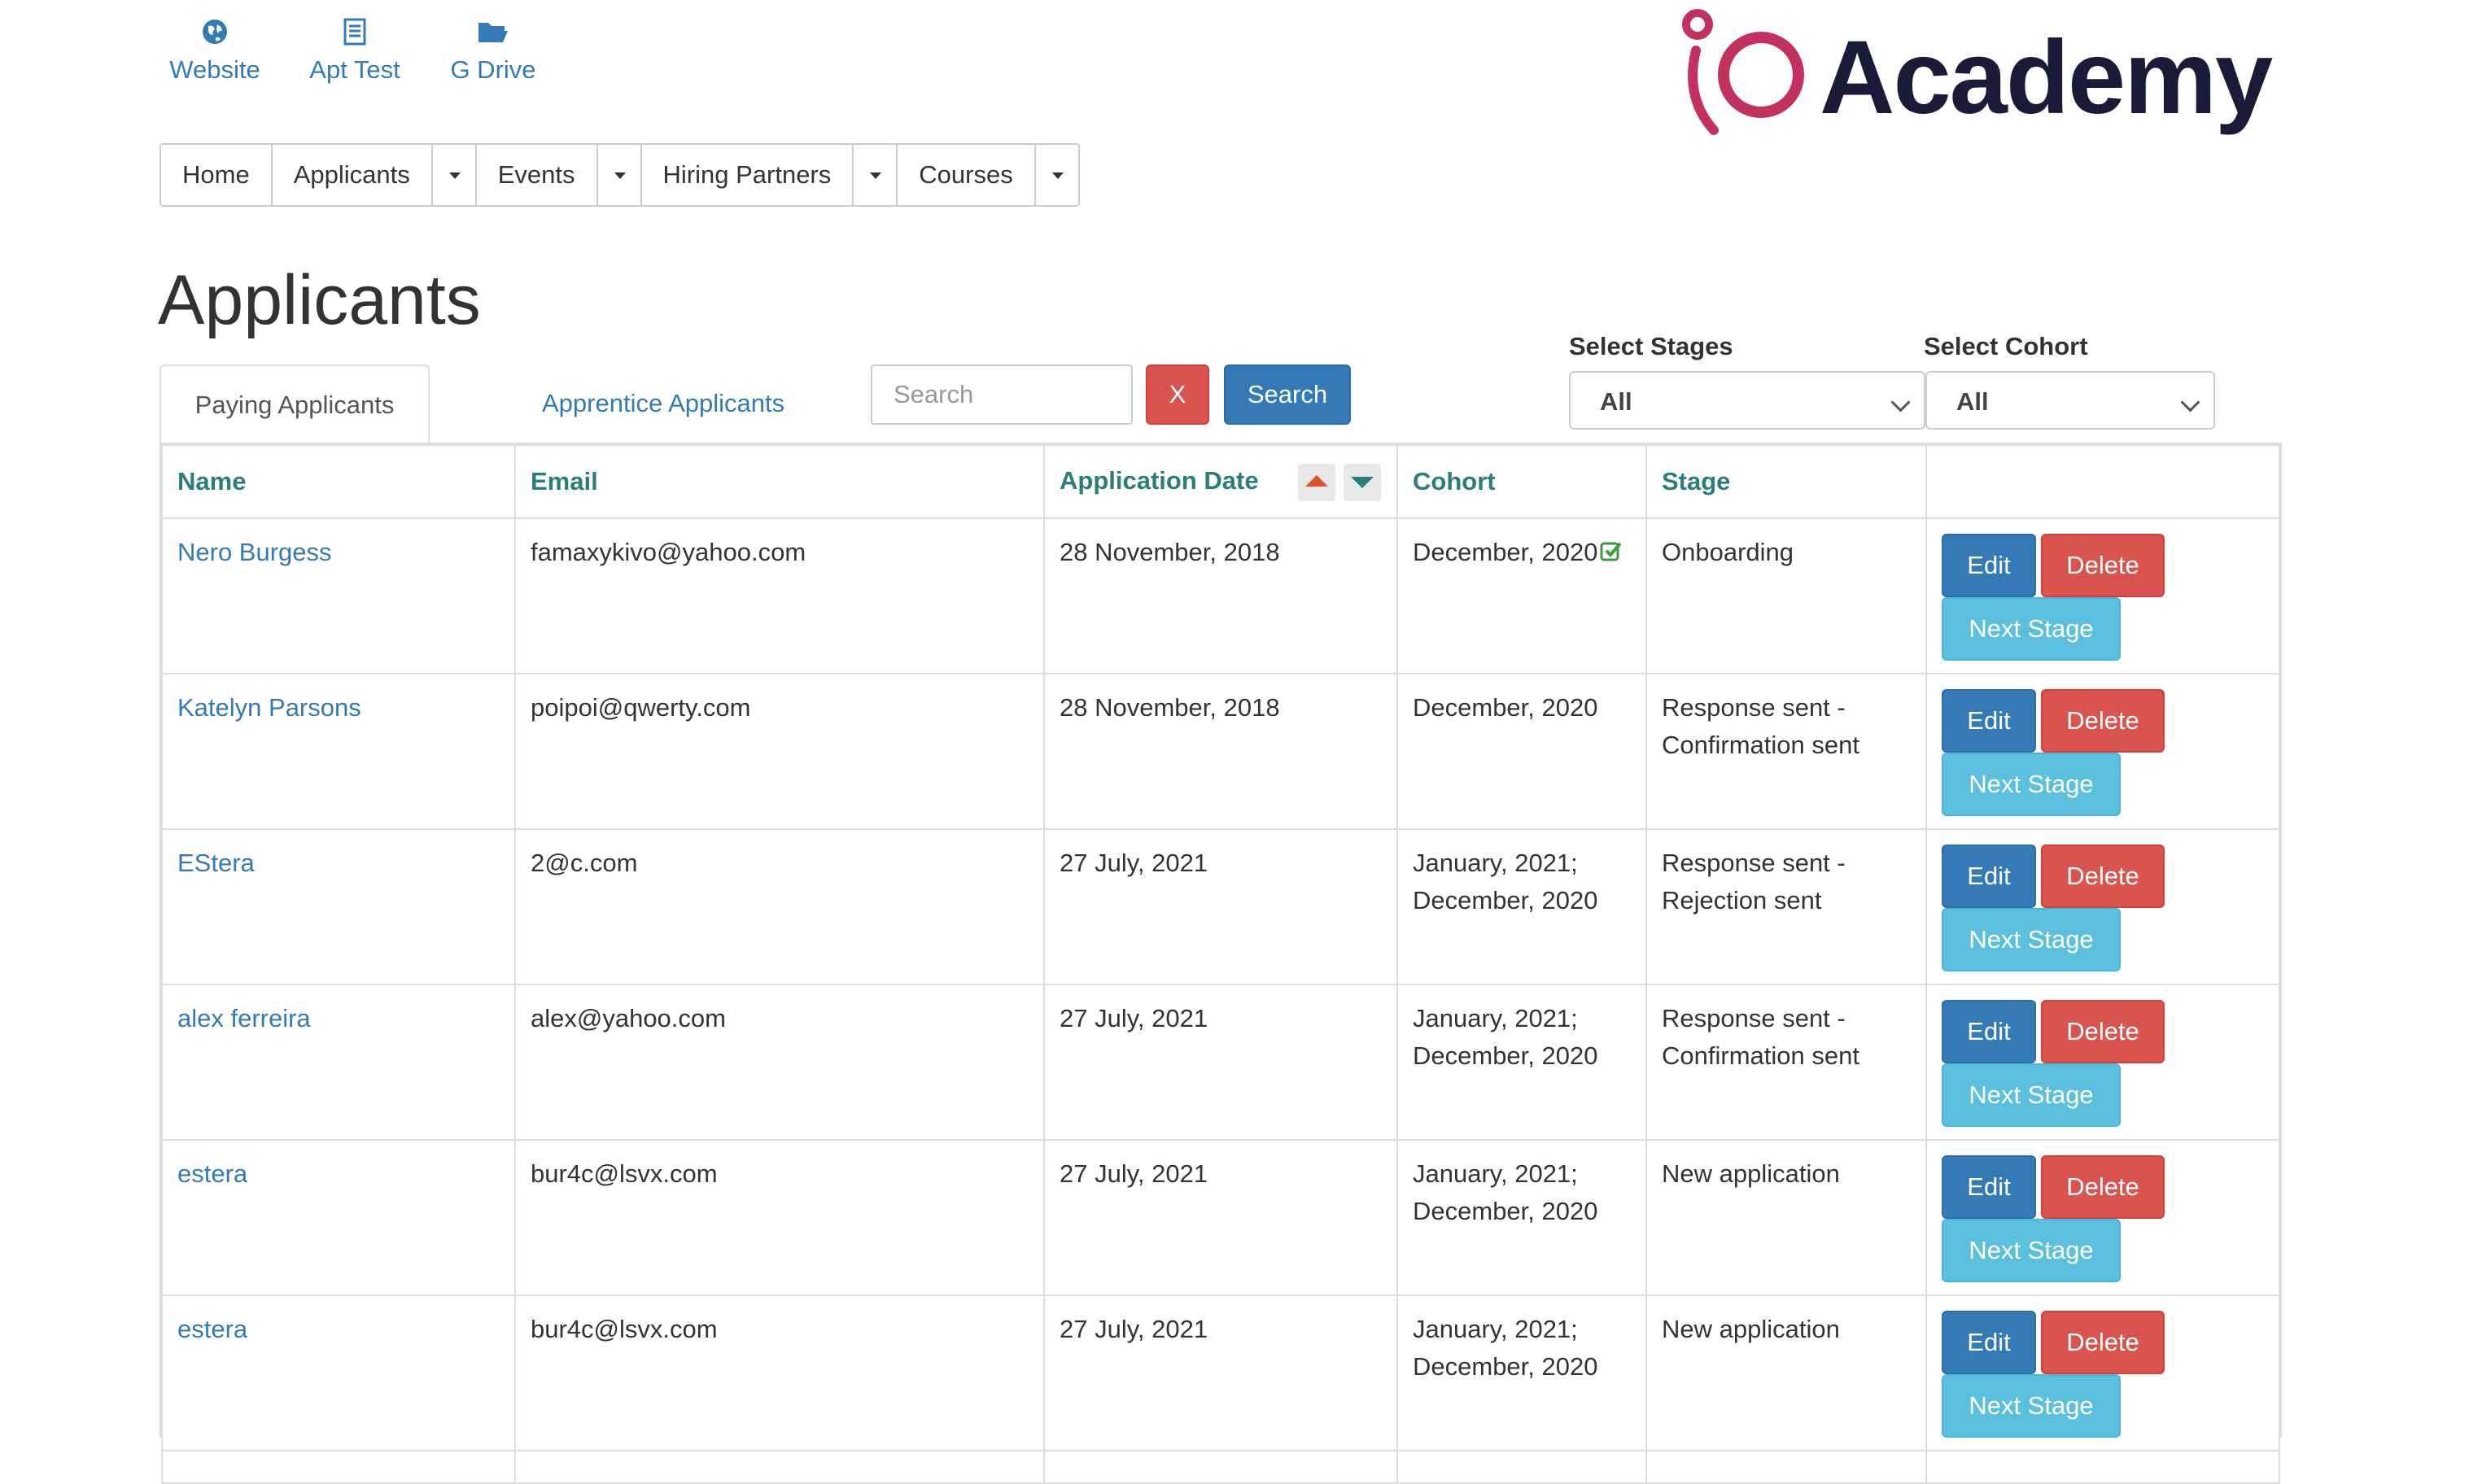  Describe the element at coordinates (1521, 482) in the screenshot. I see `column-header-cohort: Cohort` at that location.